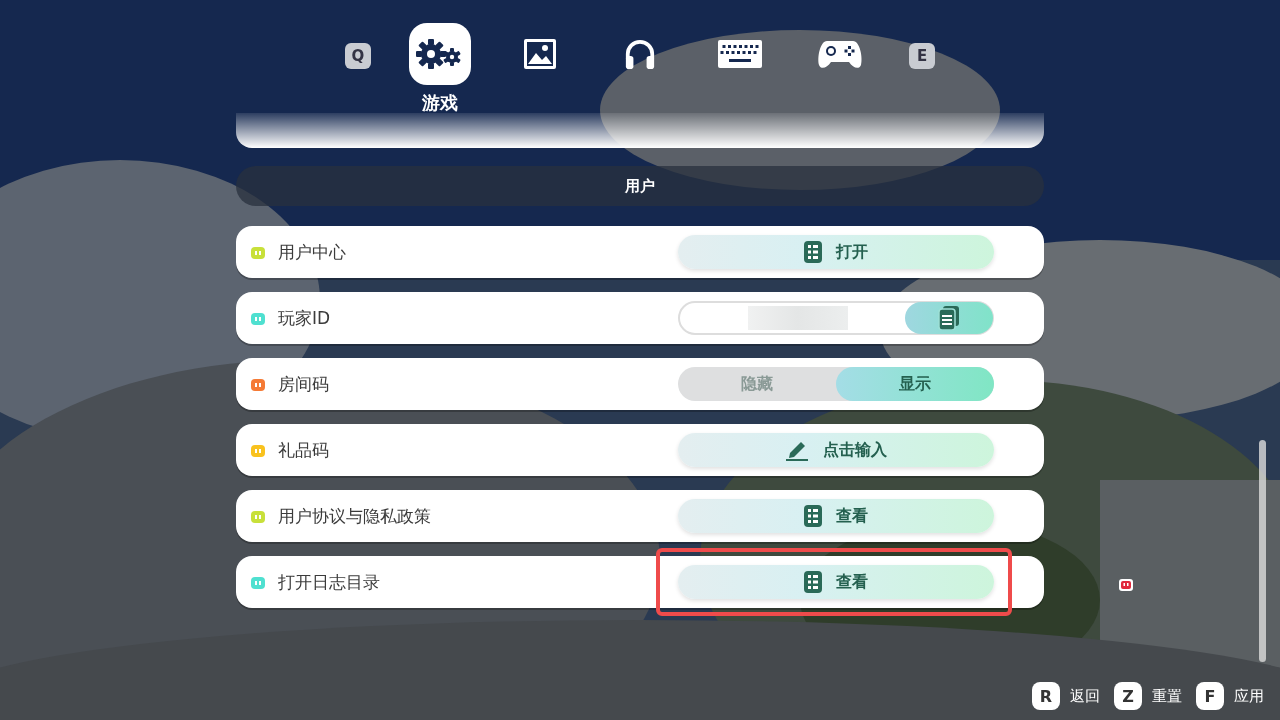 This screenshot has height=720, width=1280. What do you see at coordinates (303, 450) in the screenshot?
I see `setting-label: 礼品码` at bounding box center [303, 450].